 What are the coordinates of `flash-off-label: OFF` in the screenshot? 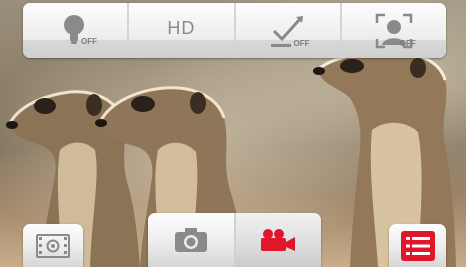 It's located at (89, 41).